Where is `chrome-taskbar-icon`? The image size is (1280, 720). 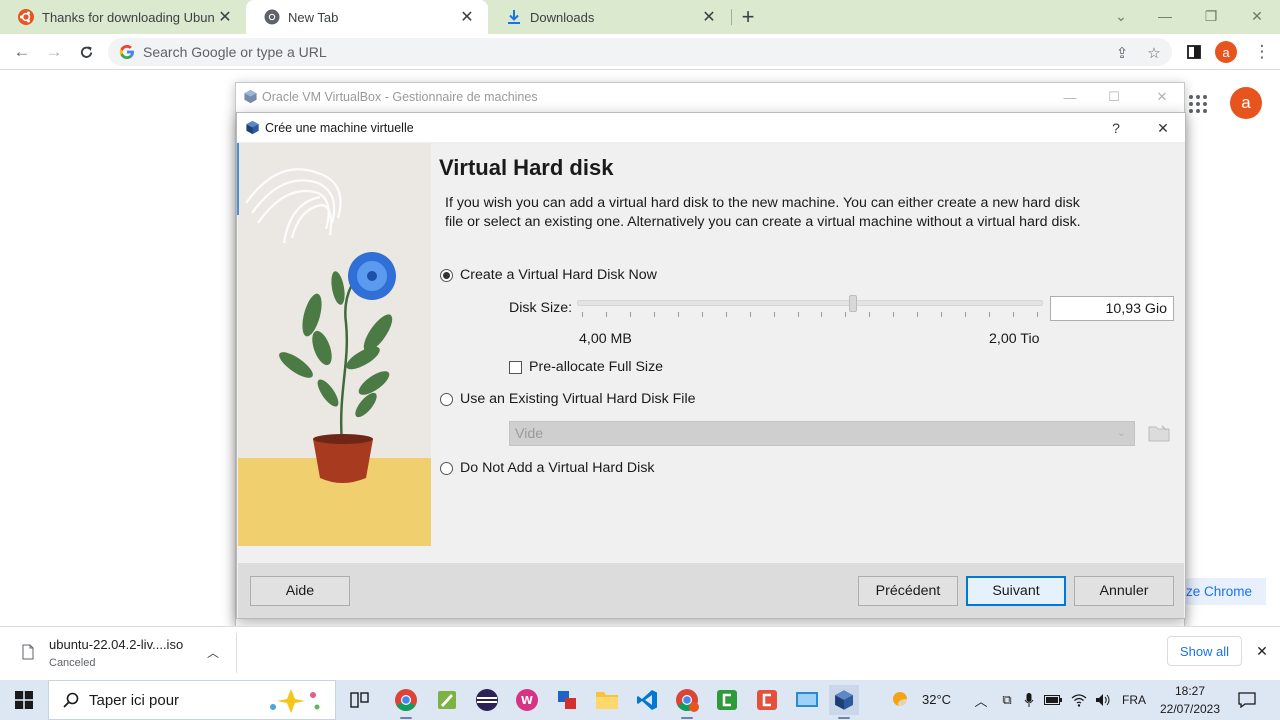 chrome-taskbar-icon is located at coordinates (406, 702).